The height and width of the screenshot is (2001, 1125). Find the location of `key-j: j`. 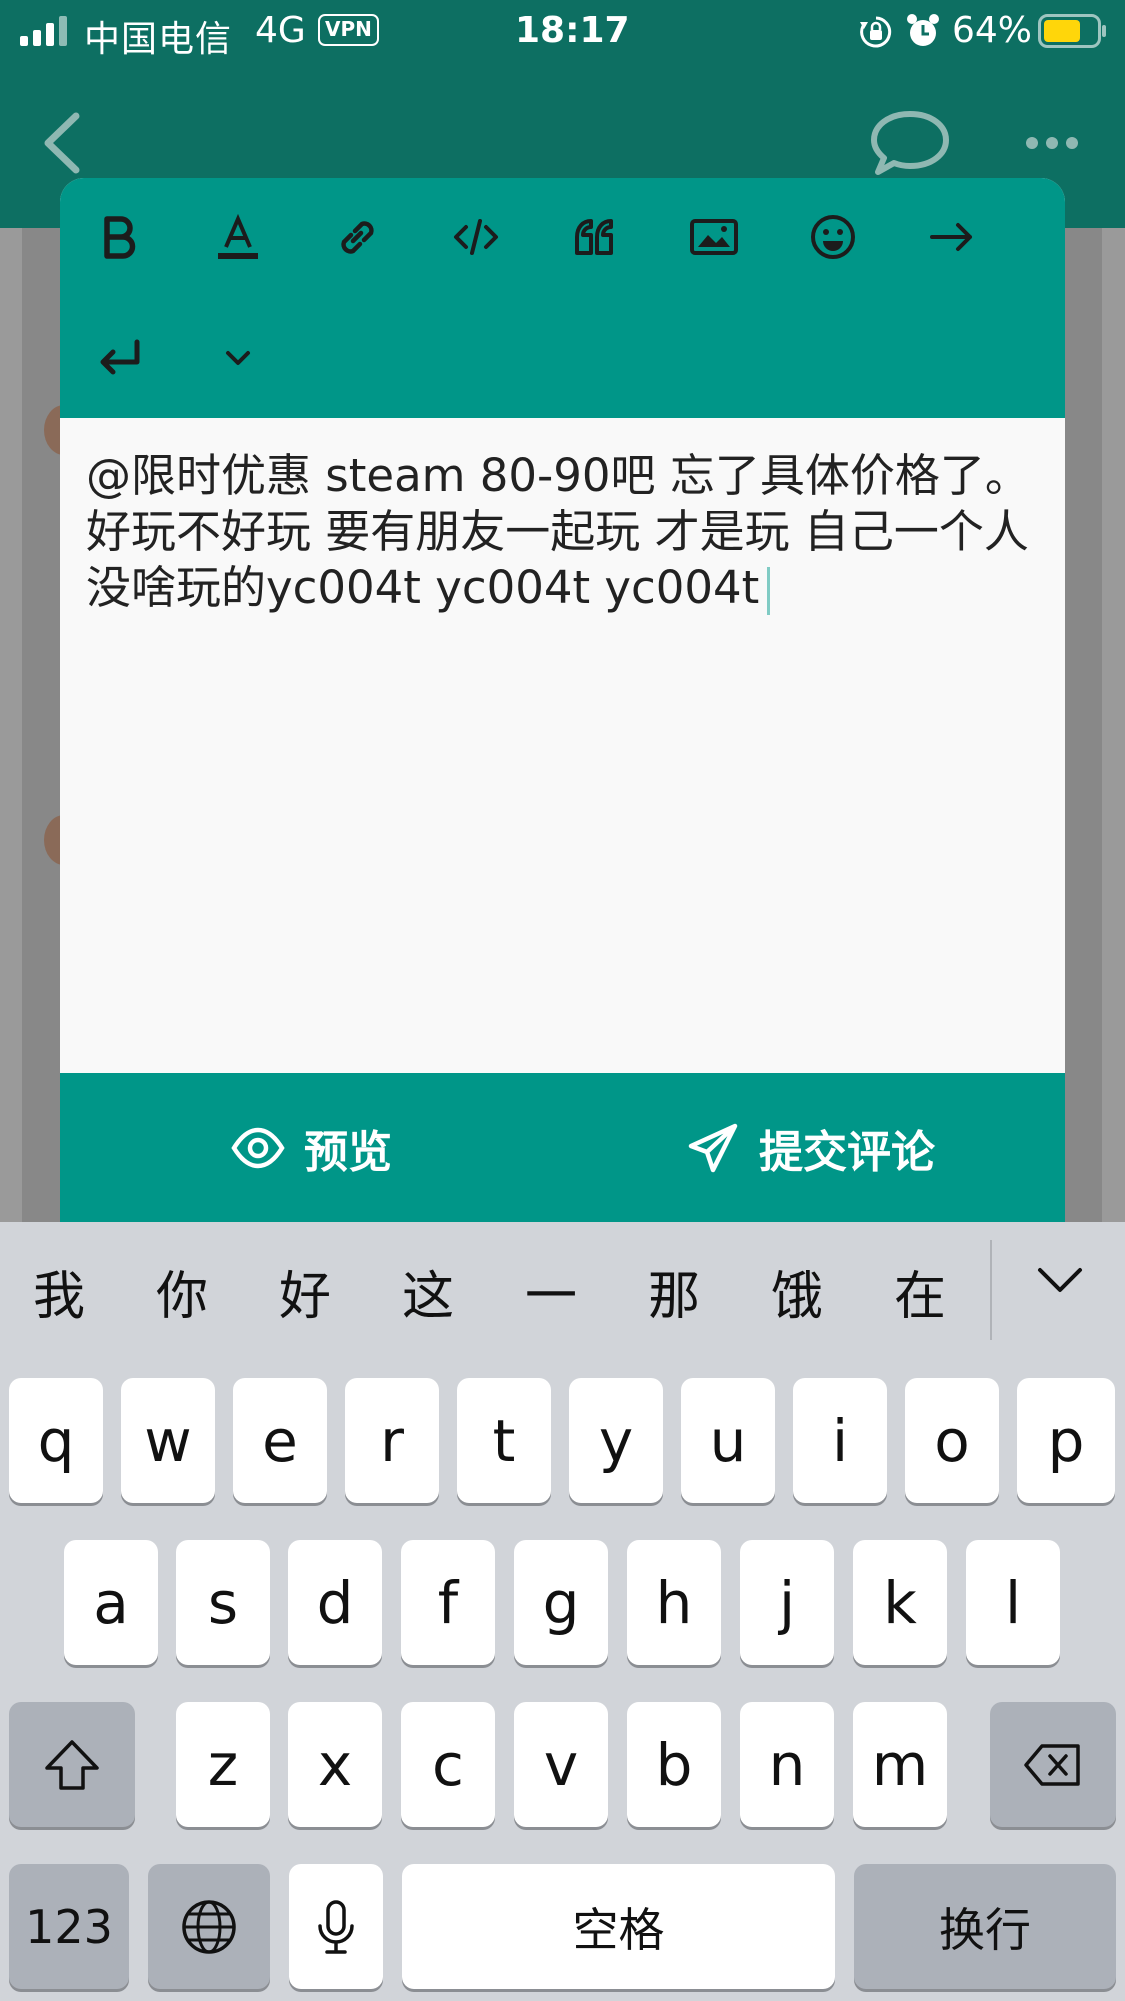

key-j: j is located at coordinates (787, 1602).